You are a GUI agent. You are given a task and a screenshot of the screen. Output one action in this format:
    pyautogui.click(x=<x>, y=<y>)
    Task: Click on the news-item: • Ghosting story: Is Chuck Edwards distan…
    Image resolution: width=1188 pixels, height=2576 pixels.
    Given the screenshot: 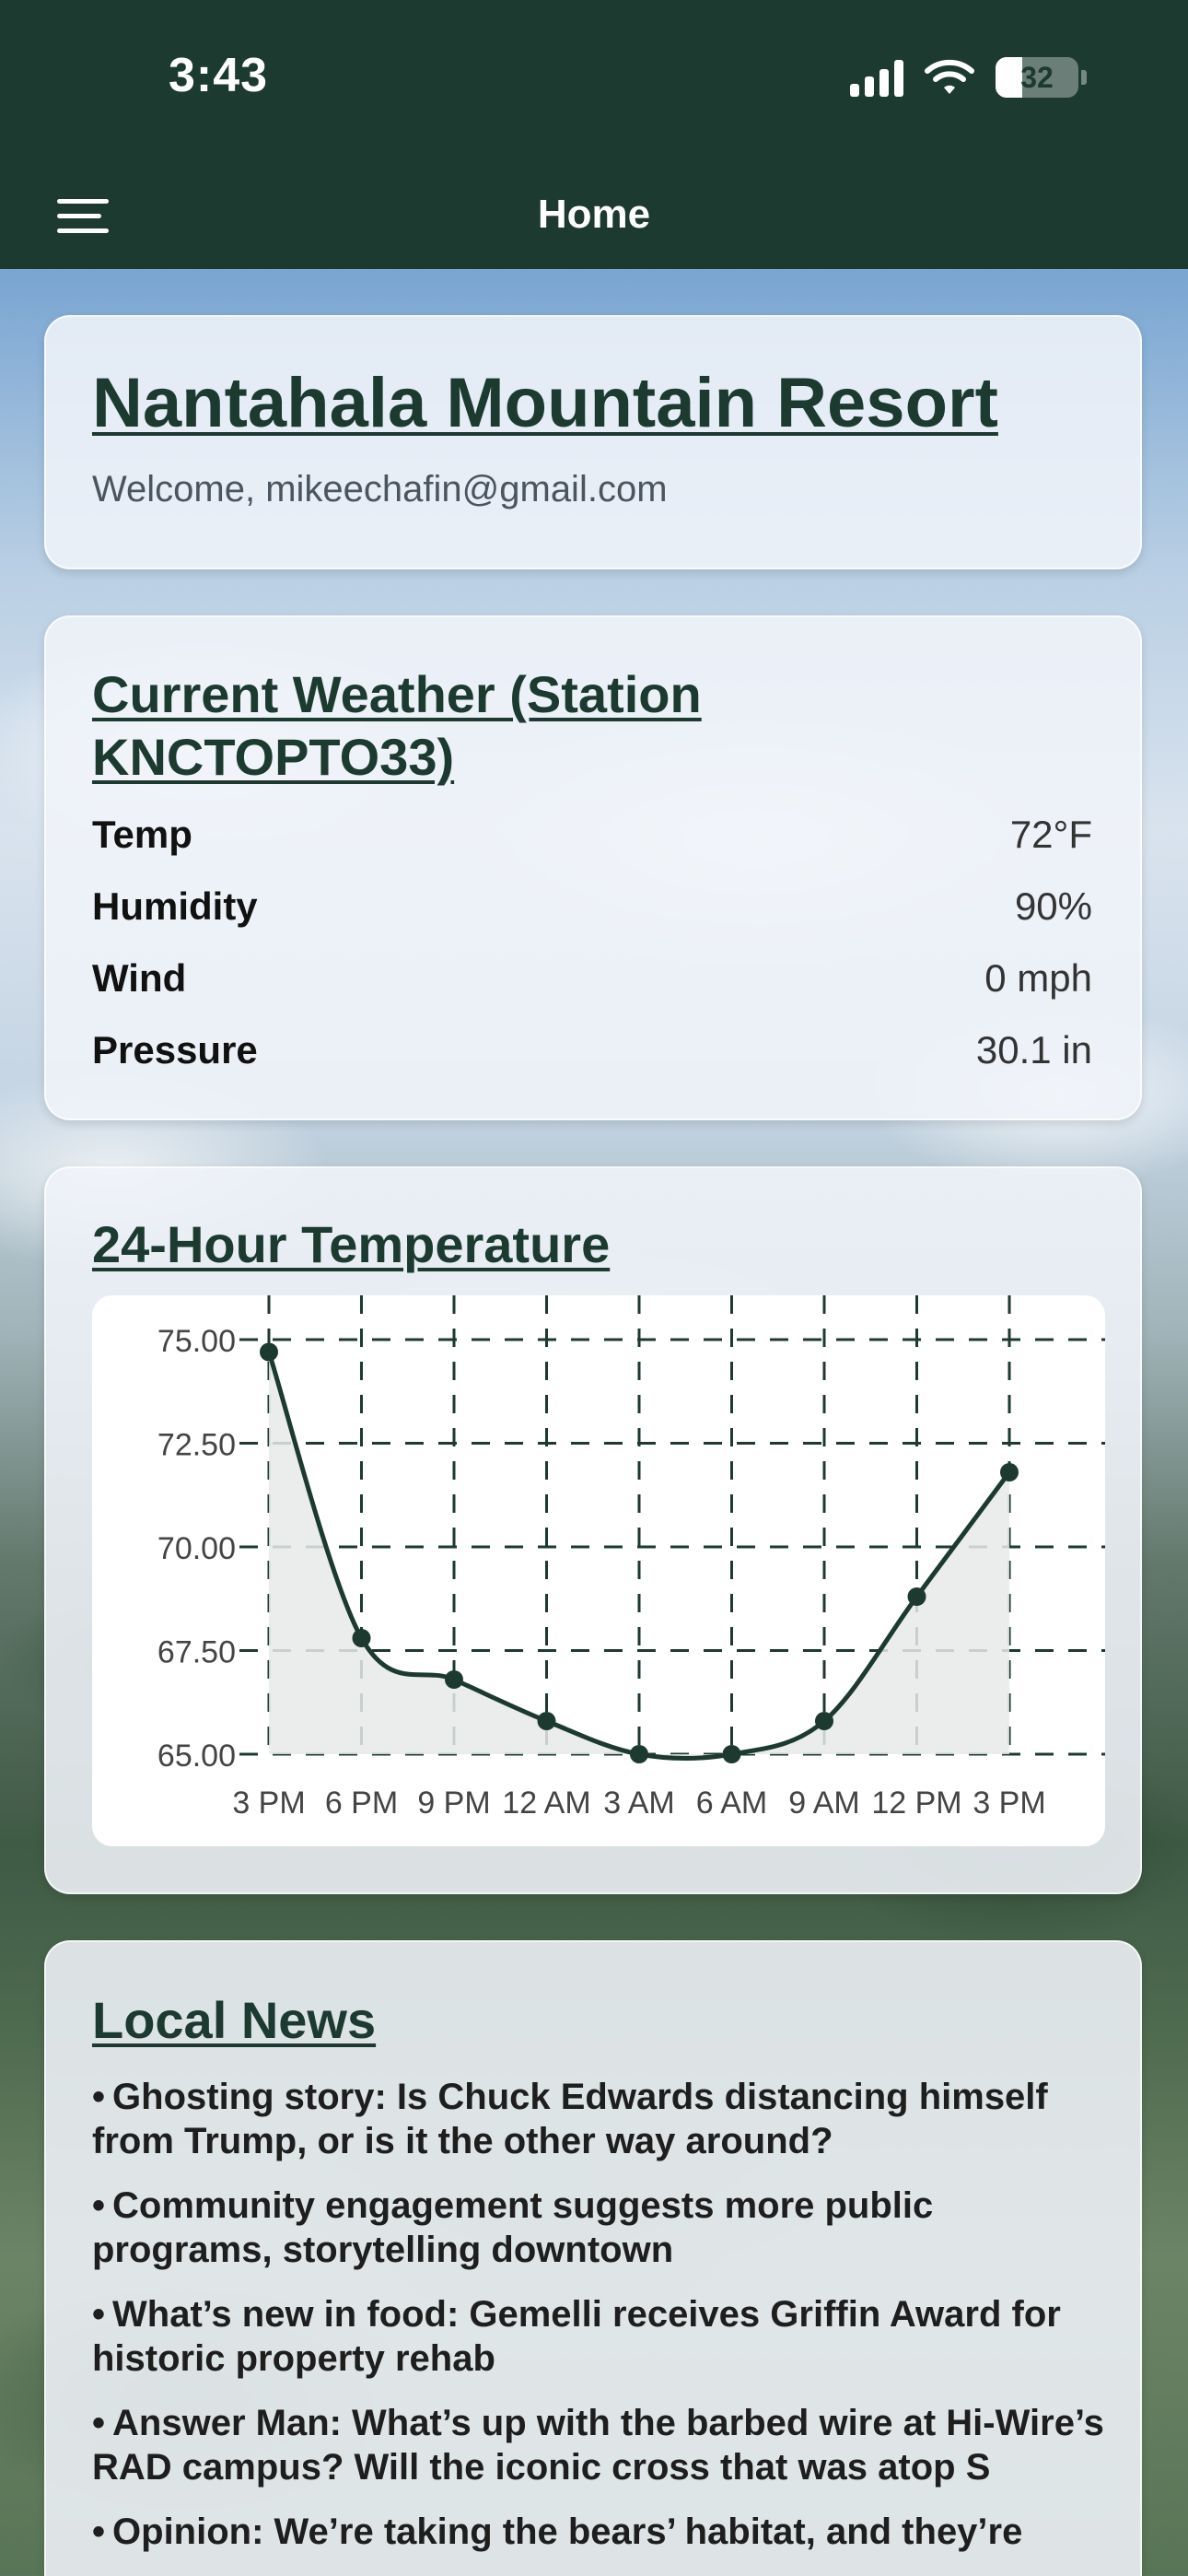 What is the action you would take?
    pyautogui.click(x=603, y=2119)
    